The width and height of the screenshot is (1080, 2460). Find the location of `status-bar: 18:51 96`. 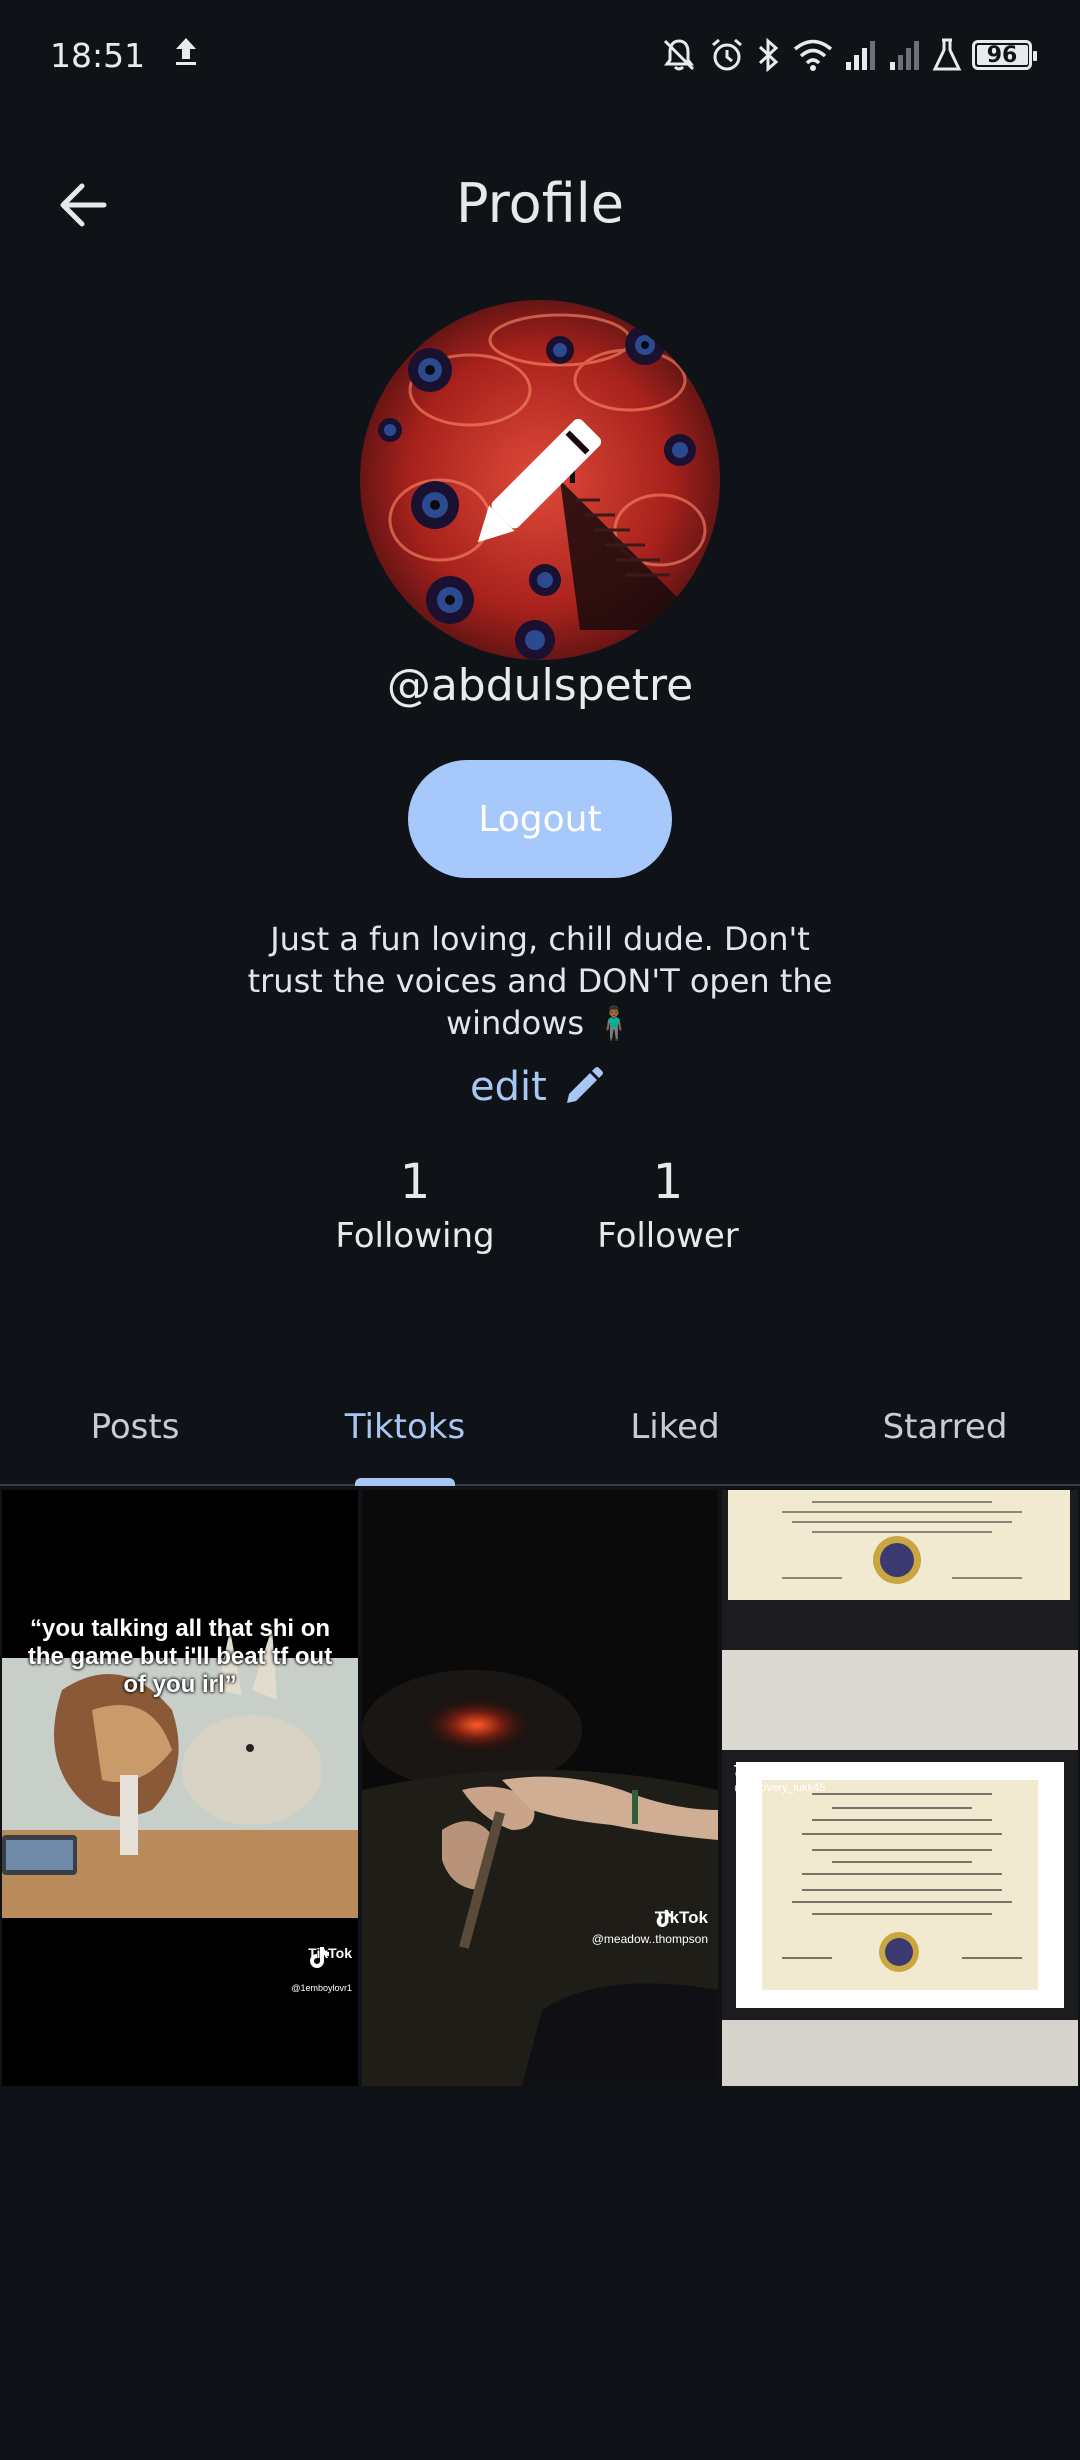

status-bar: 18:51 96 is located at coordinates (540, 55).